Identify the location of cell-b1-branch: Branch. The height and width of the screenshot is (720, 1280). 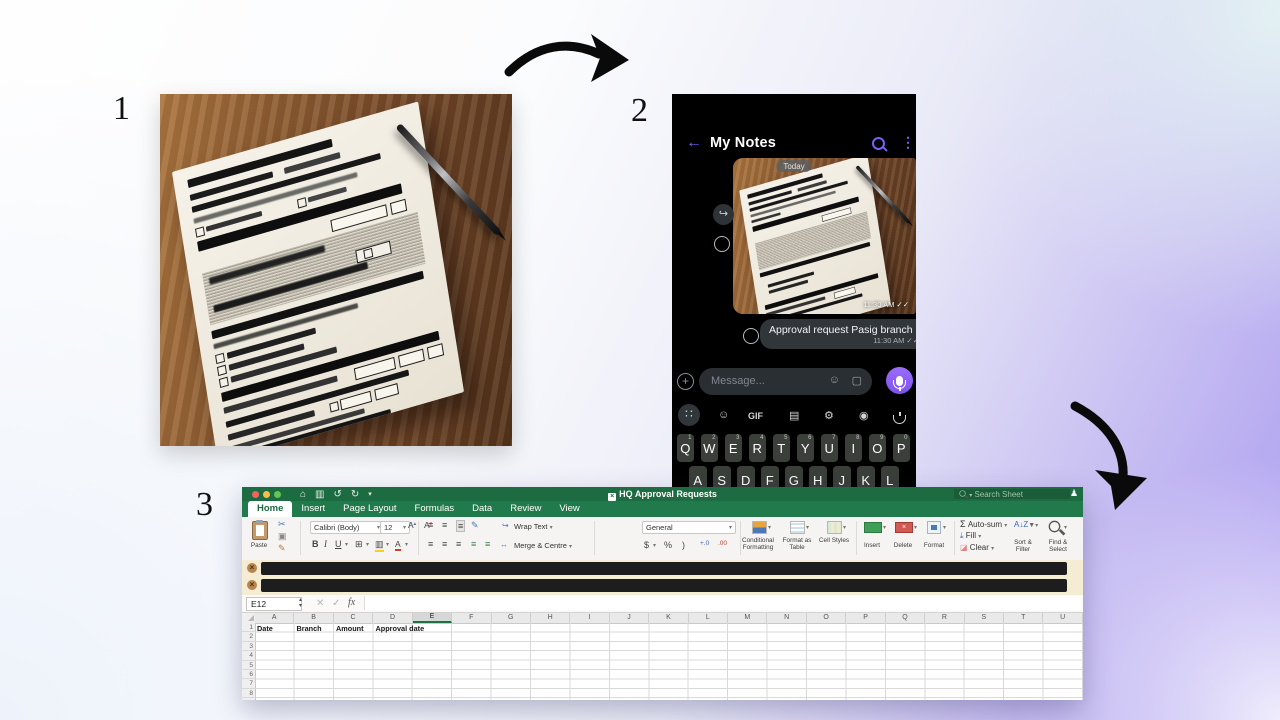
(309, 628).